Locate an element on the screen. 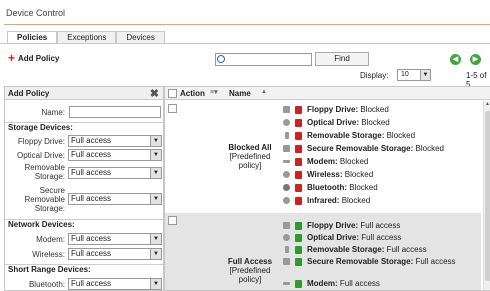  modem-icon is located at coordinates (286, 283).